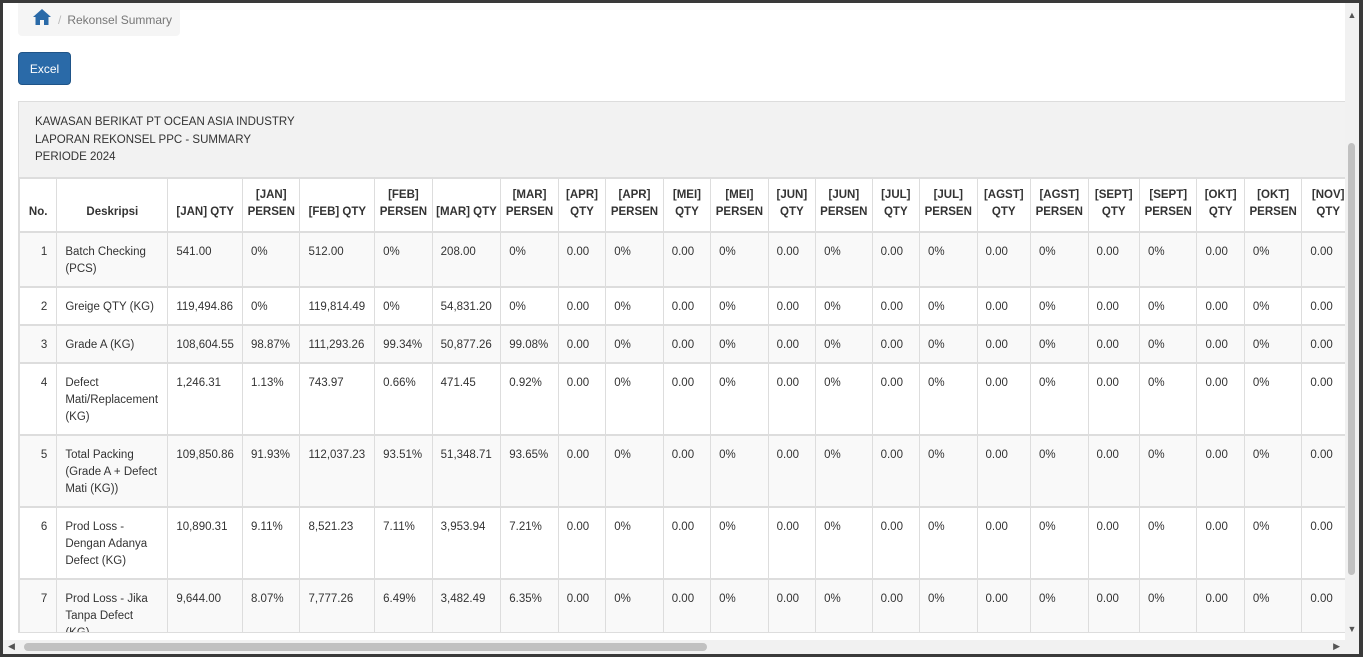 The image size is (1363, 657). Describe the element at coordinates (112, 542) in the screenshot. I see `table-cell: Prod Loss - Dengan Adanya Defect (KG)` at that location.